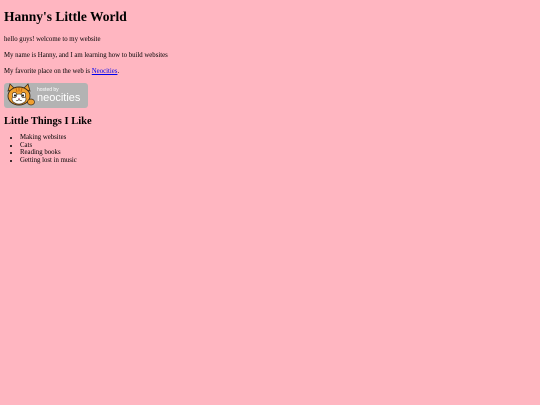 This screenshot has width=540, height=405. What do you see at coordinates (65, 16) in the screenshot?
I see `page-title: Hanny's Little World` at bounding box center [65, 16].